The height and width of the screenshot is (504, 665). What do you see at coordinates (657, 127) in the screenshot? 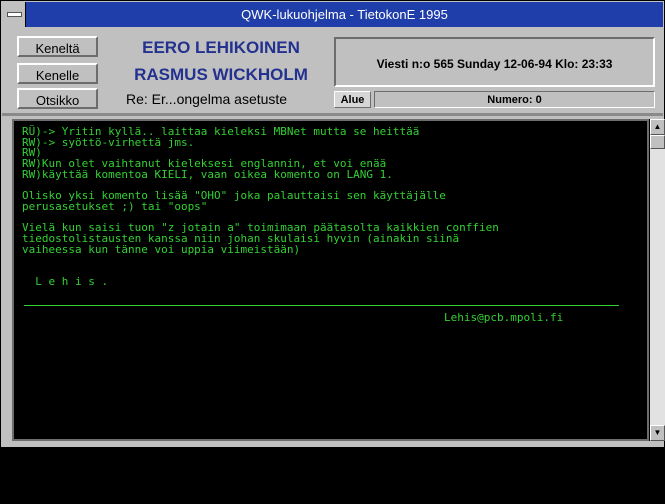
I see `scroll-up-icon: ▲` at bounding box center [657, 127].